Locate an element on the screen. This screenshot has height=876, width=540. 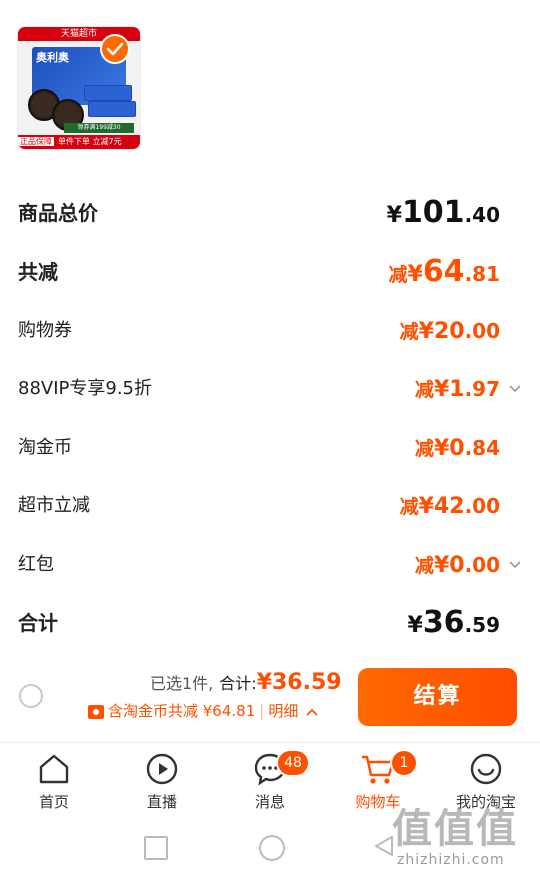
summary-amount: 减¥0.84 is located at coordinates (457, 449).